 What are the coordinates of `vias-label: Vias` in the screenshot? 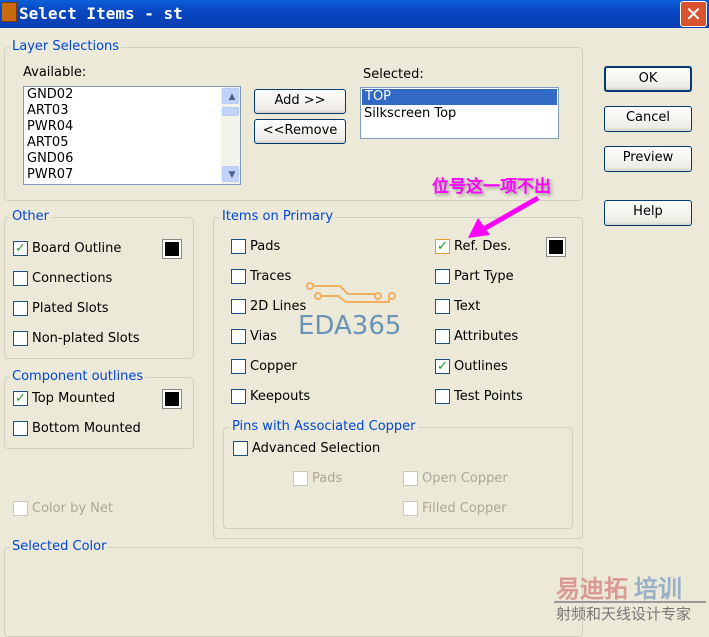 It's located at (263, 336).